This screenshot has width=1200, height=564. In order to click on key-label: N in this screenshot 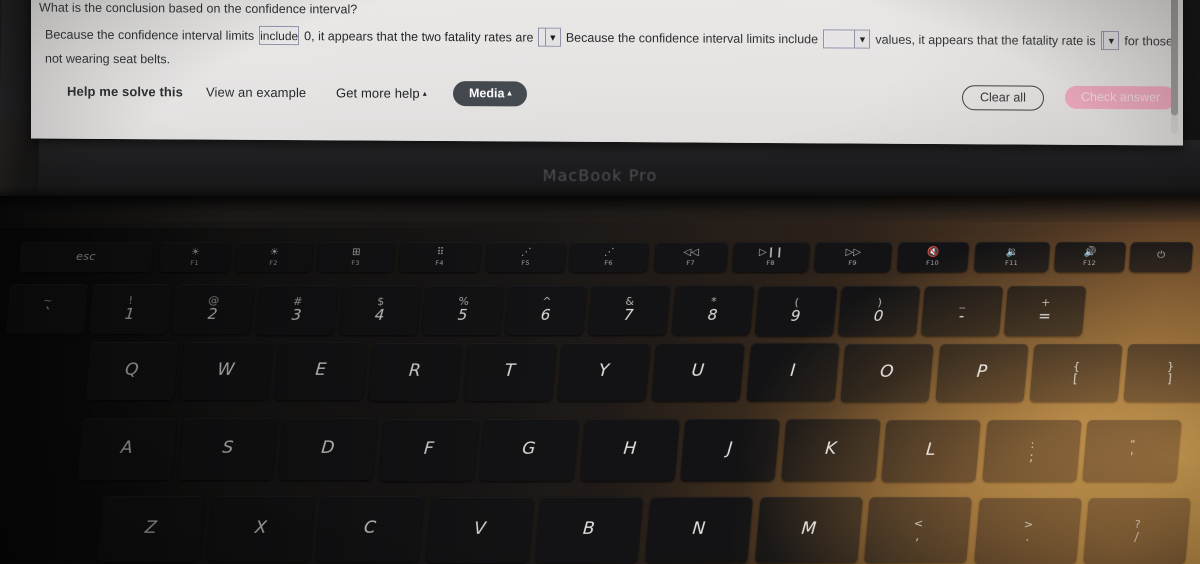, I will do `click(699, 529)`.